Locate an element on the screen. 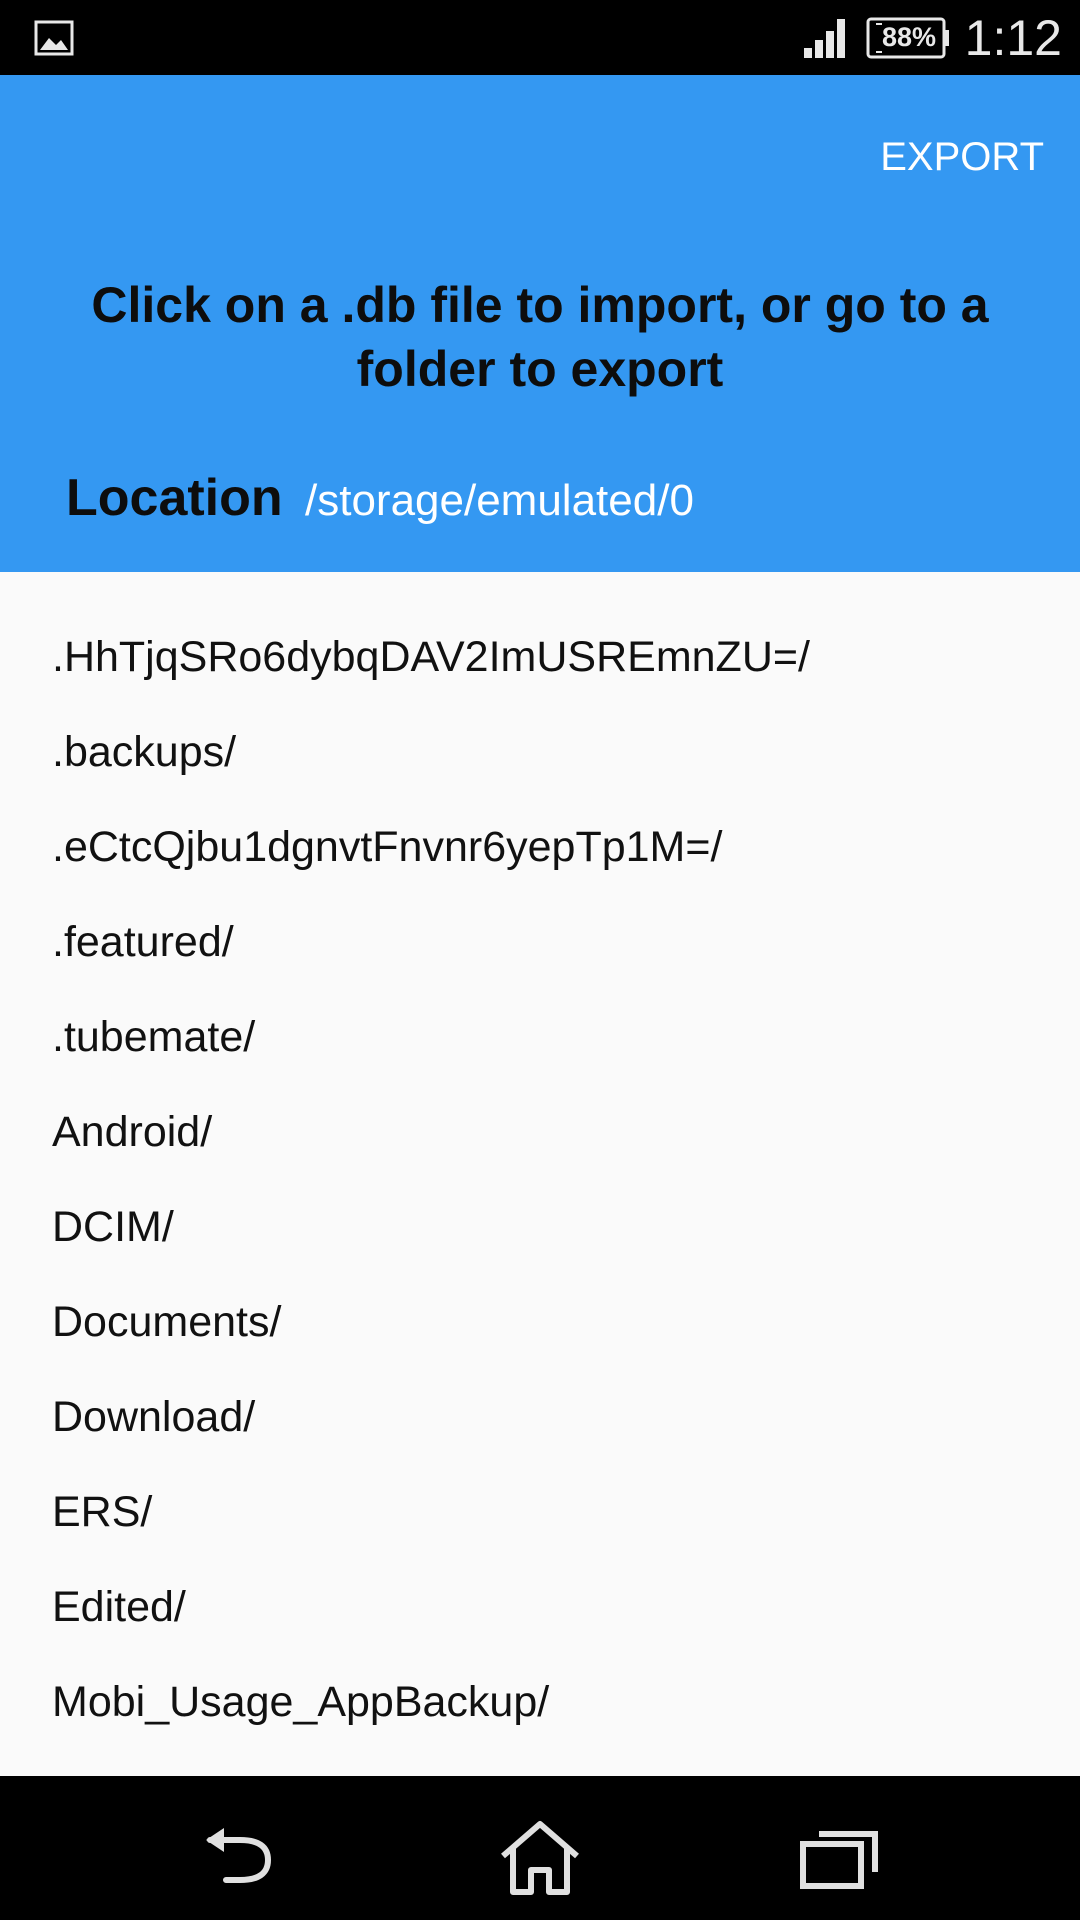  navigation-bar is located at coordinates (540, 1848).